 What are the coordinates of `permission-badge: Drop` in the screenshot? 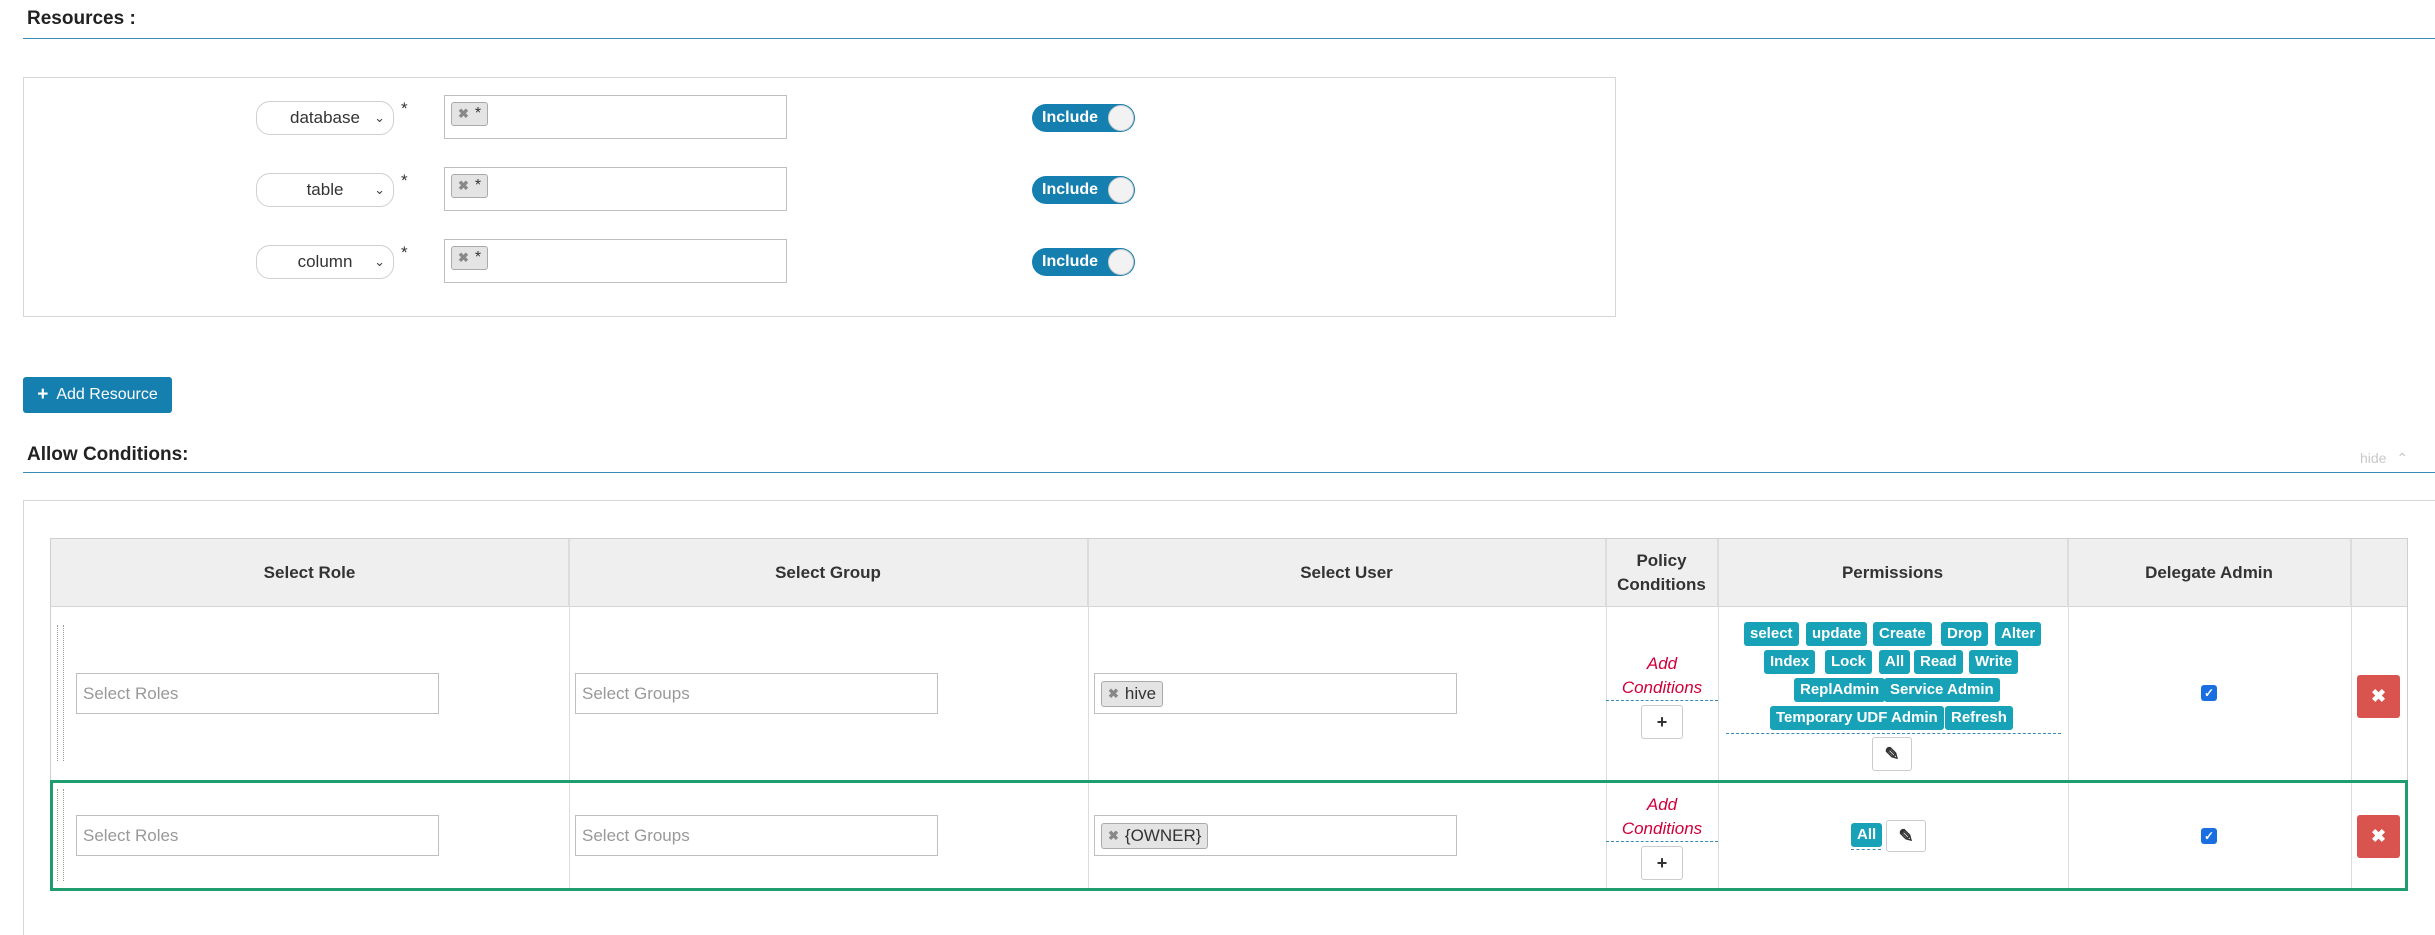 It's located at (1964, 634).